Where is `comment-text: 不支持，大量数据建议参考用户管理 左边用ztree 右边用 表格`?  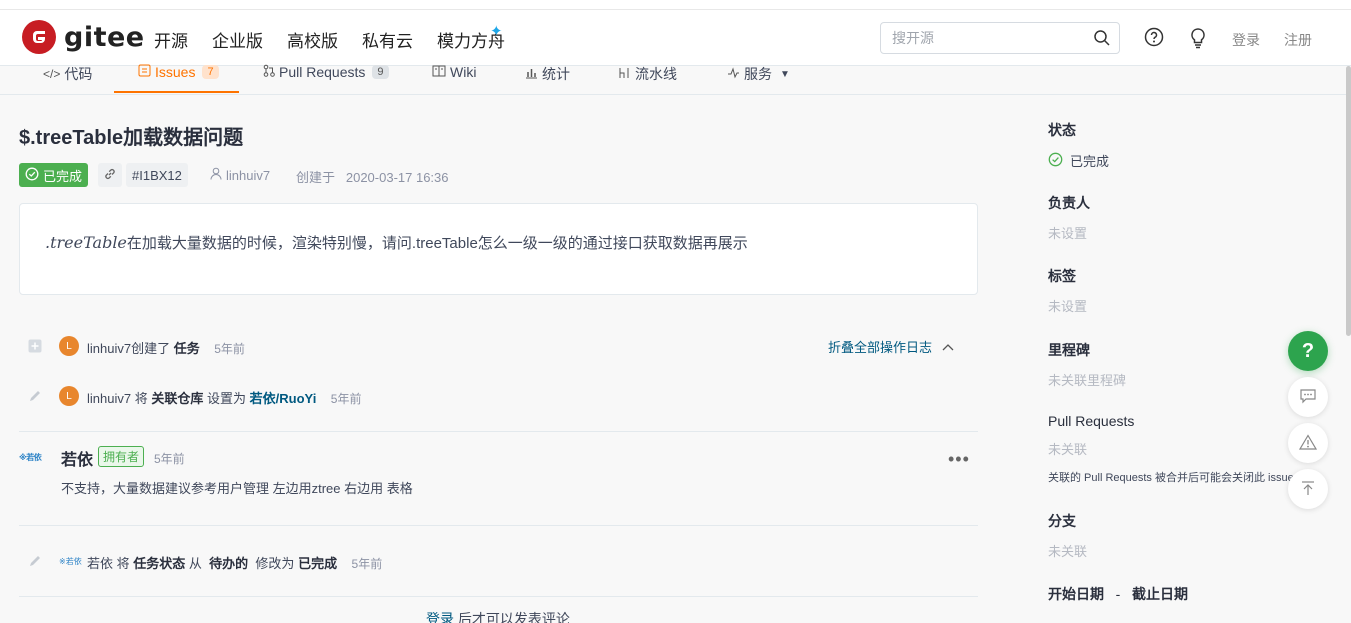 comment-text: 不支持，大量数据建议参考用户管理 左边用ztree 右边用 表格 is located at coordinates (237, 488).